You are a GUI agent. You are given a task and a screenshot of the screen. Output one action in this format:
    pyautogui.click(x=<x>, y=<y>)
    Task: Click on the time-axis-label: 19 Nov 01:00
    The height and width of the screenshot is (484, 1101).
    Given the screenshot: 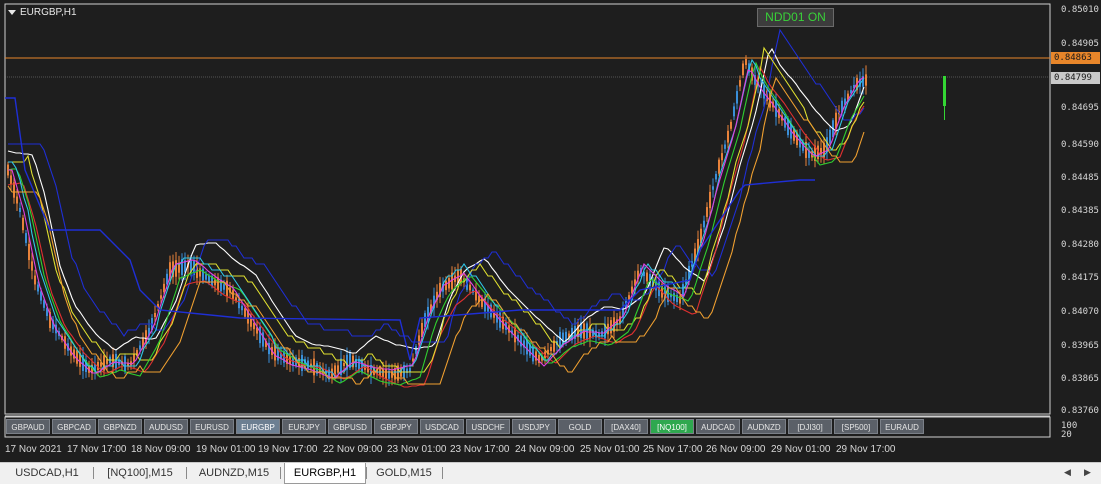 What is the action you would take?
    pyautogui.click(x=226, y=449)
    